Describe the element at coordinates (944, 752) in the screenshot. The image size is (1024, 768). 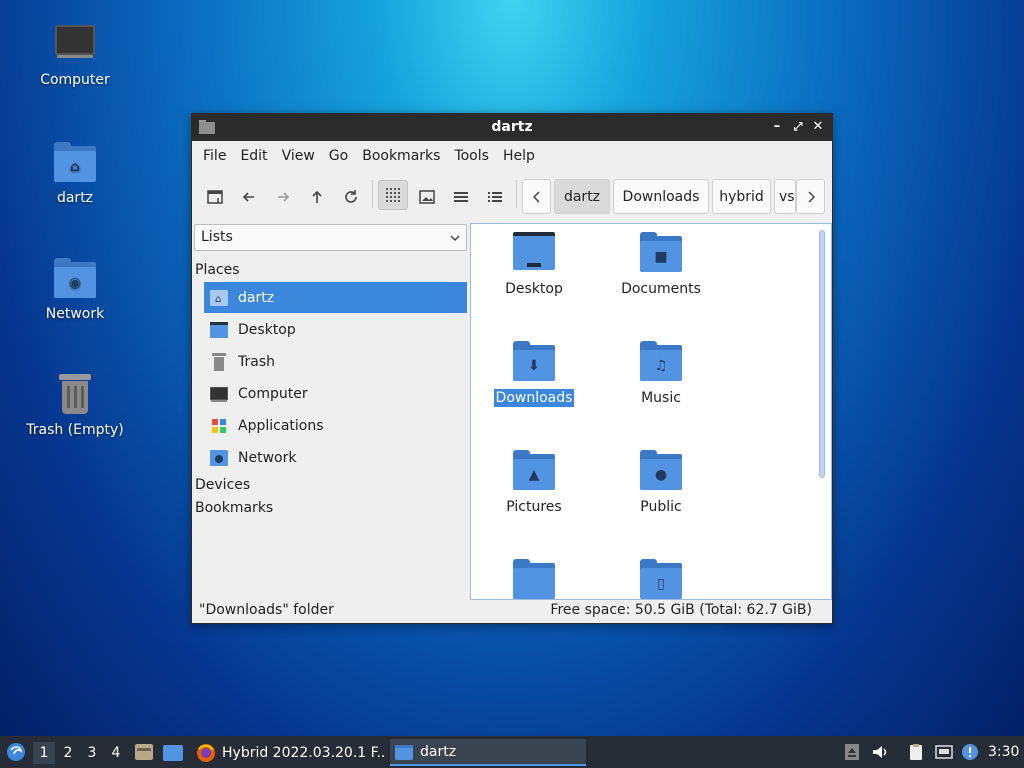
I see `network-icon` at that location.